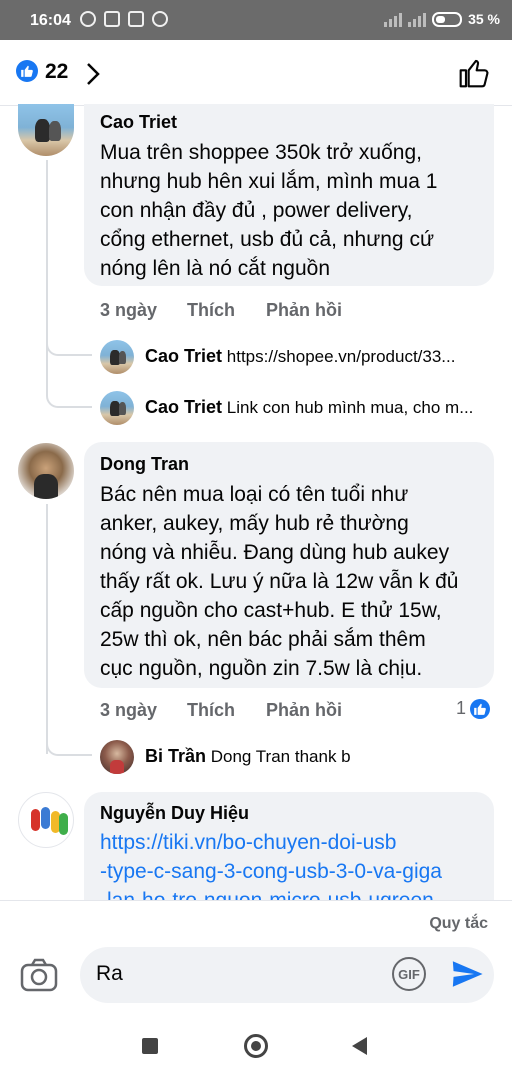 Image resolution: width=512 pixels, height=1080 pixels. Describe the element at coordinates (467, 974) in the screenshot. I see `send-icon` at that location.